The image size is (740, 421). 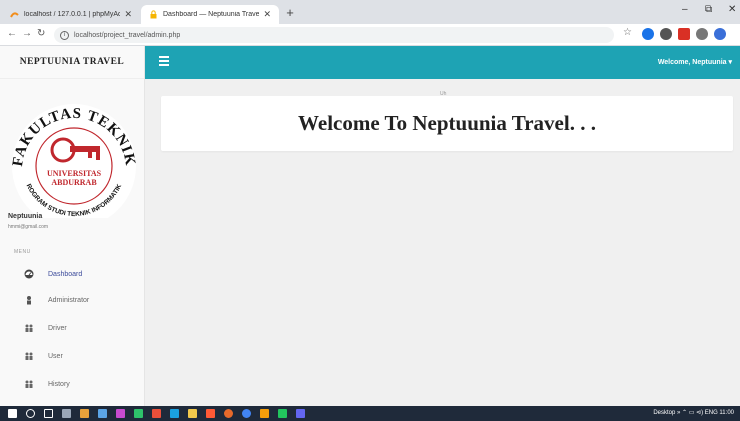 I want to click on tab-phpmyadmin: localhost / 127.0.0.1 | phpMyAdm ✕, so click(x=71, y=14).